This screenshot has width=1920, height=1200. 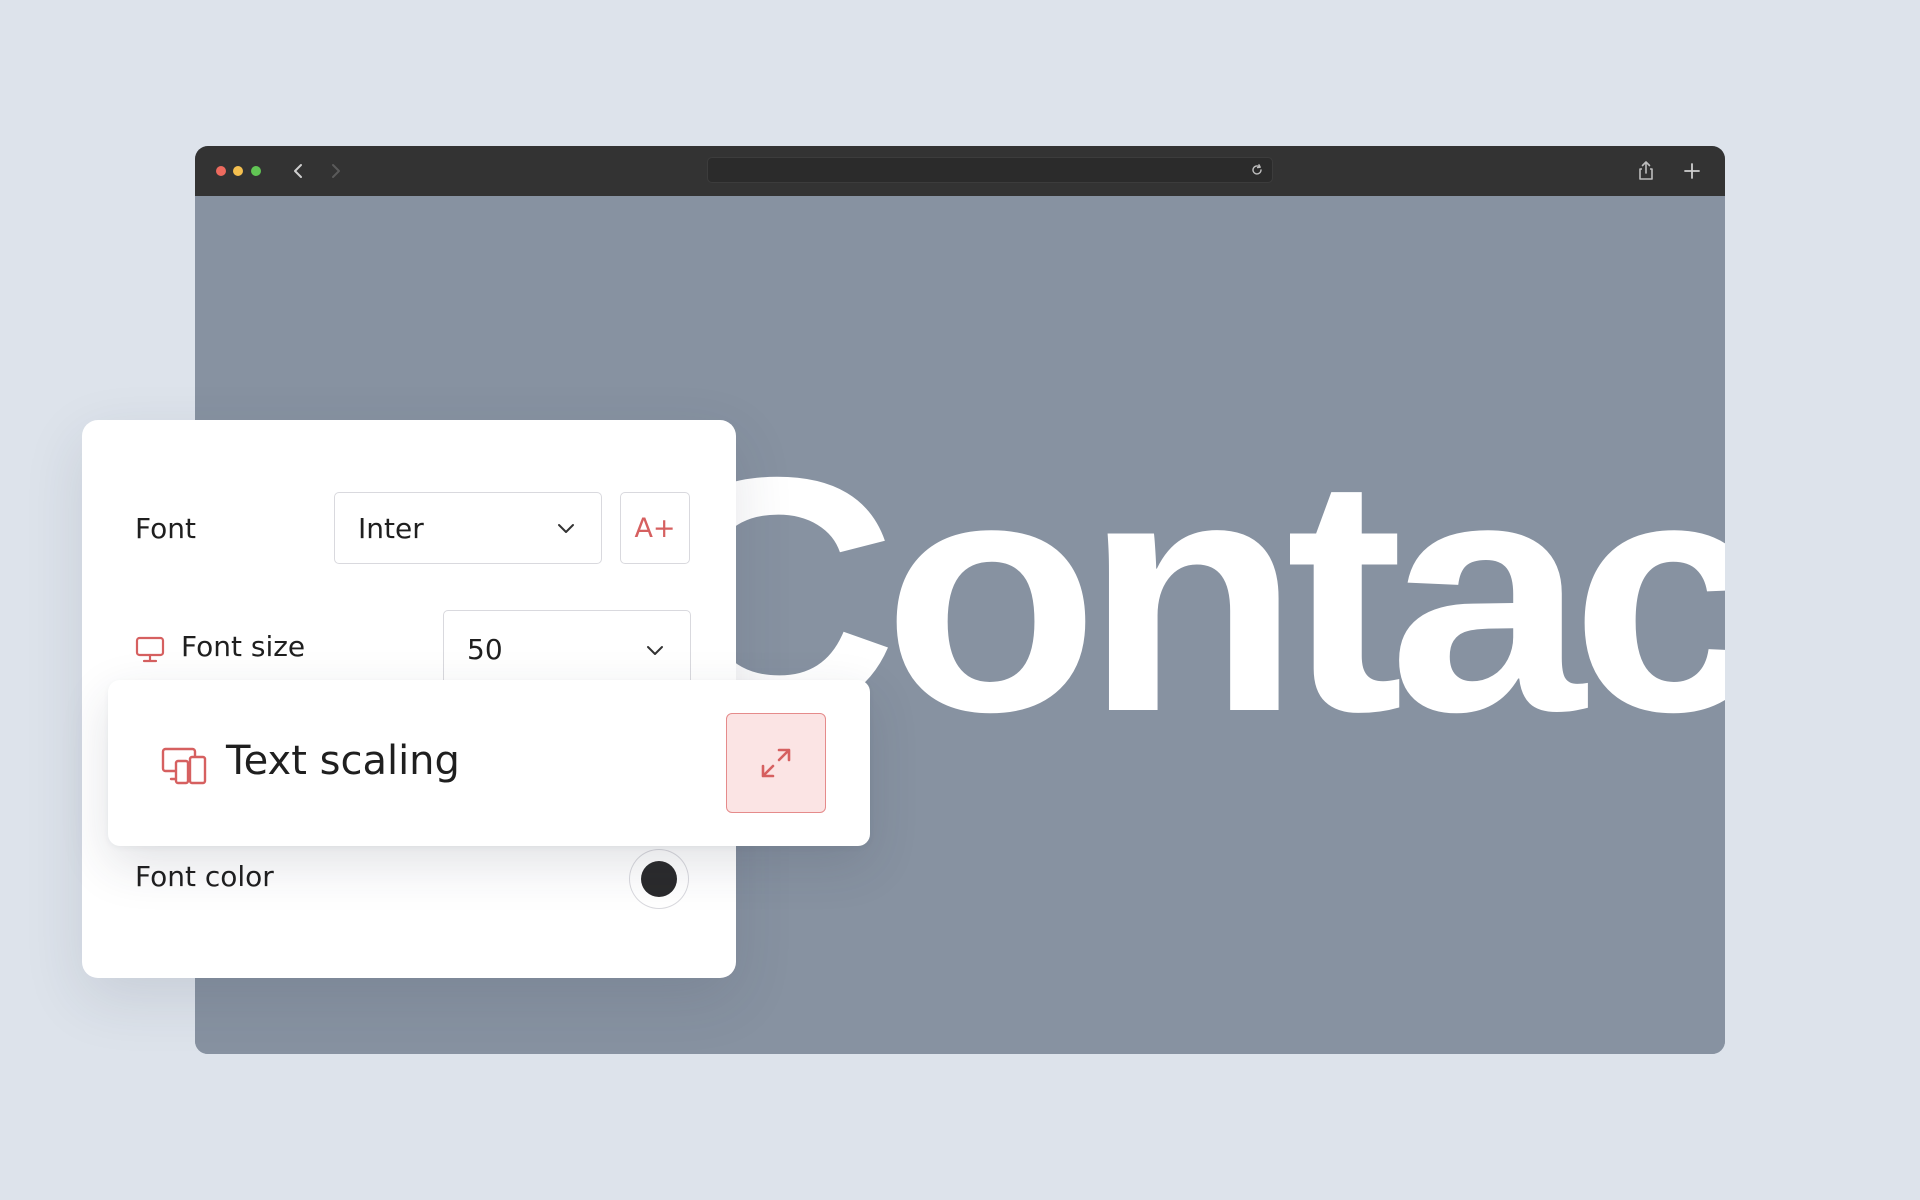 What do you see at coordinates (298, 171) in the screenshot?
I see `back-arrow-icon` at bounding box center [298, 171].